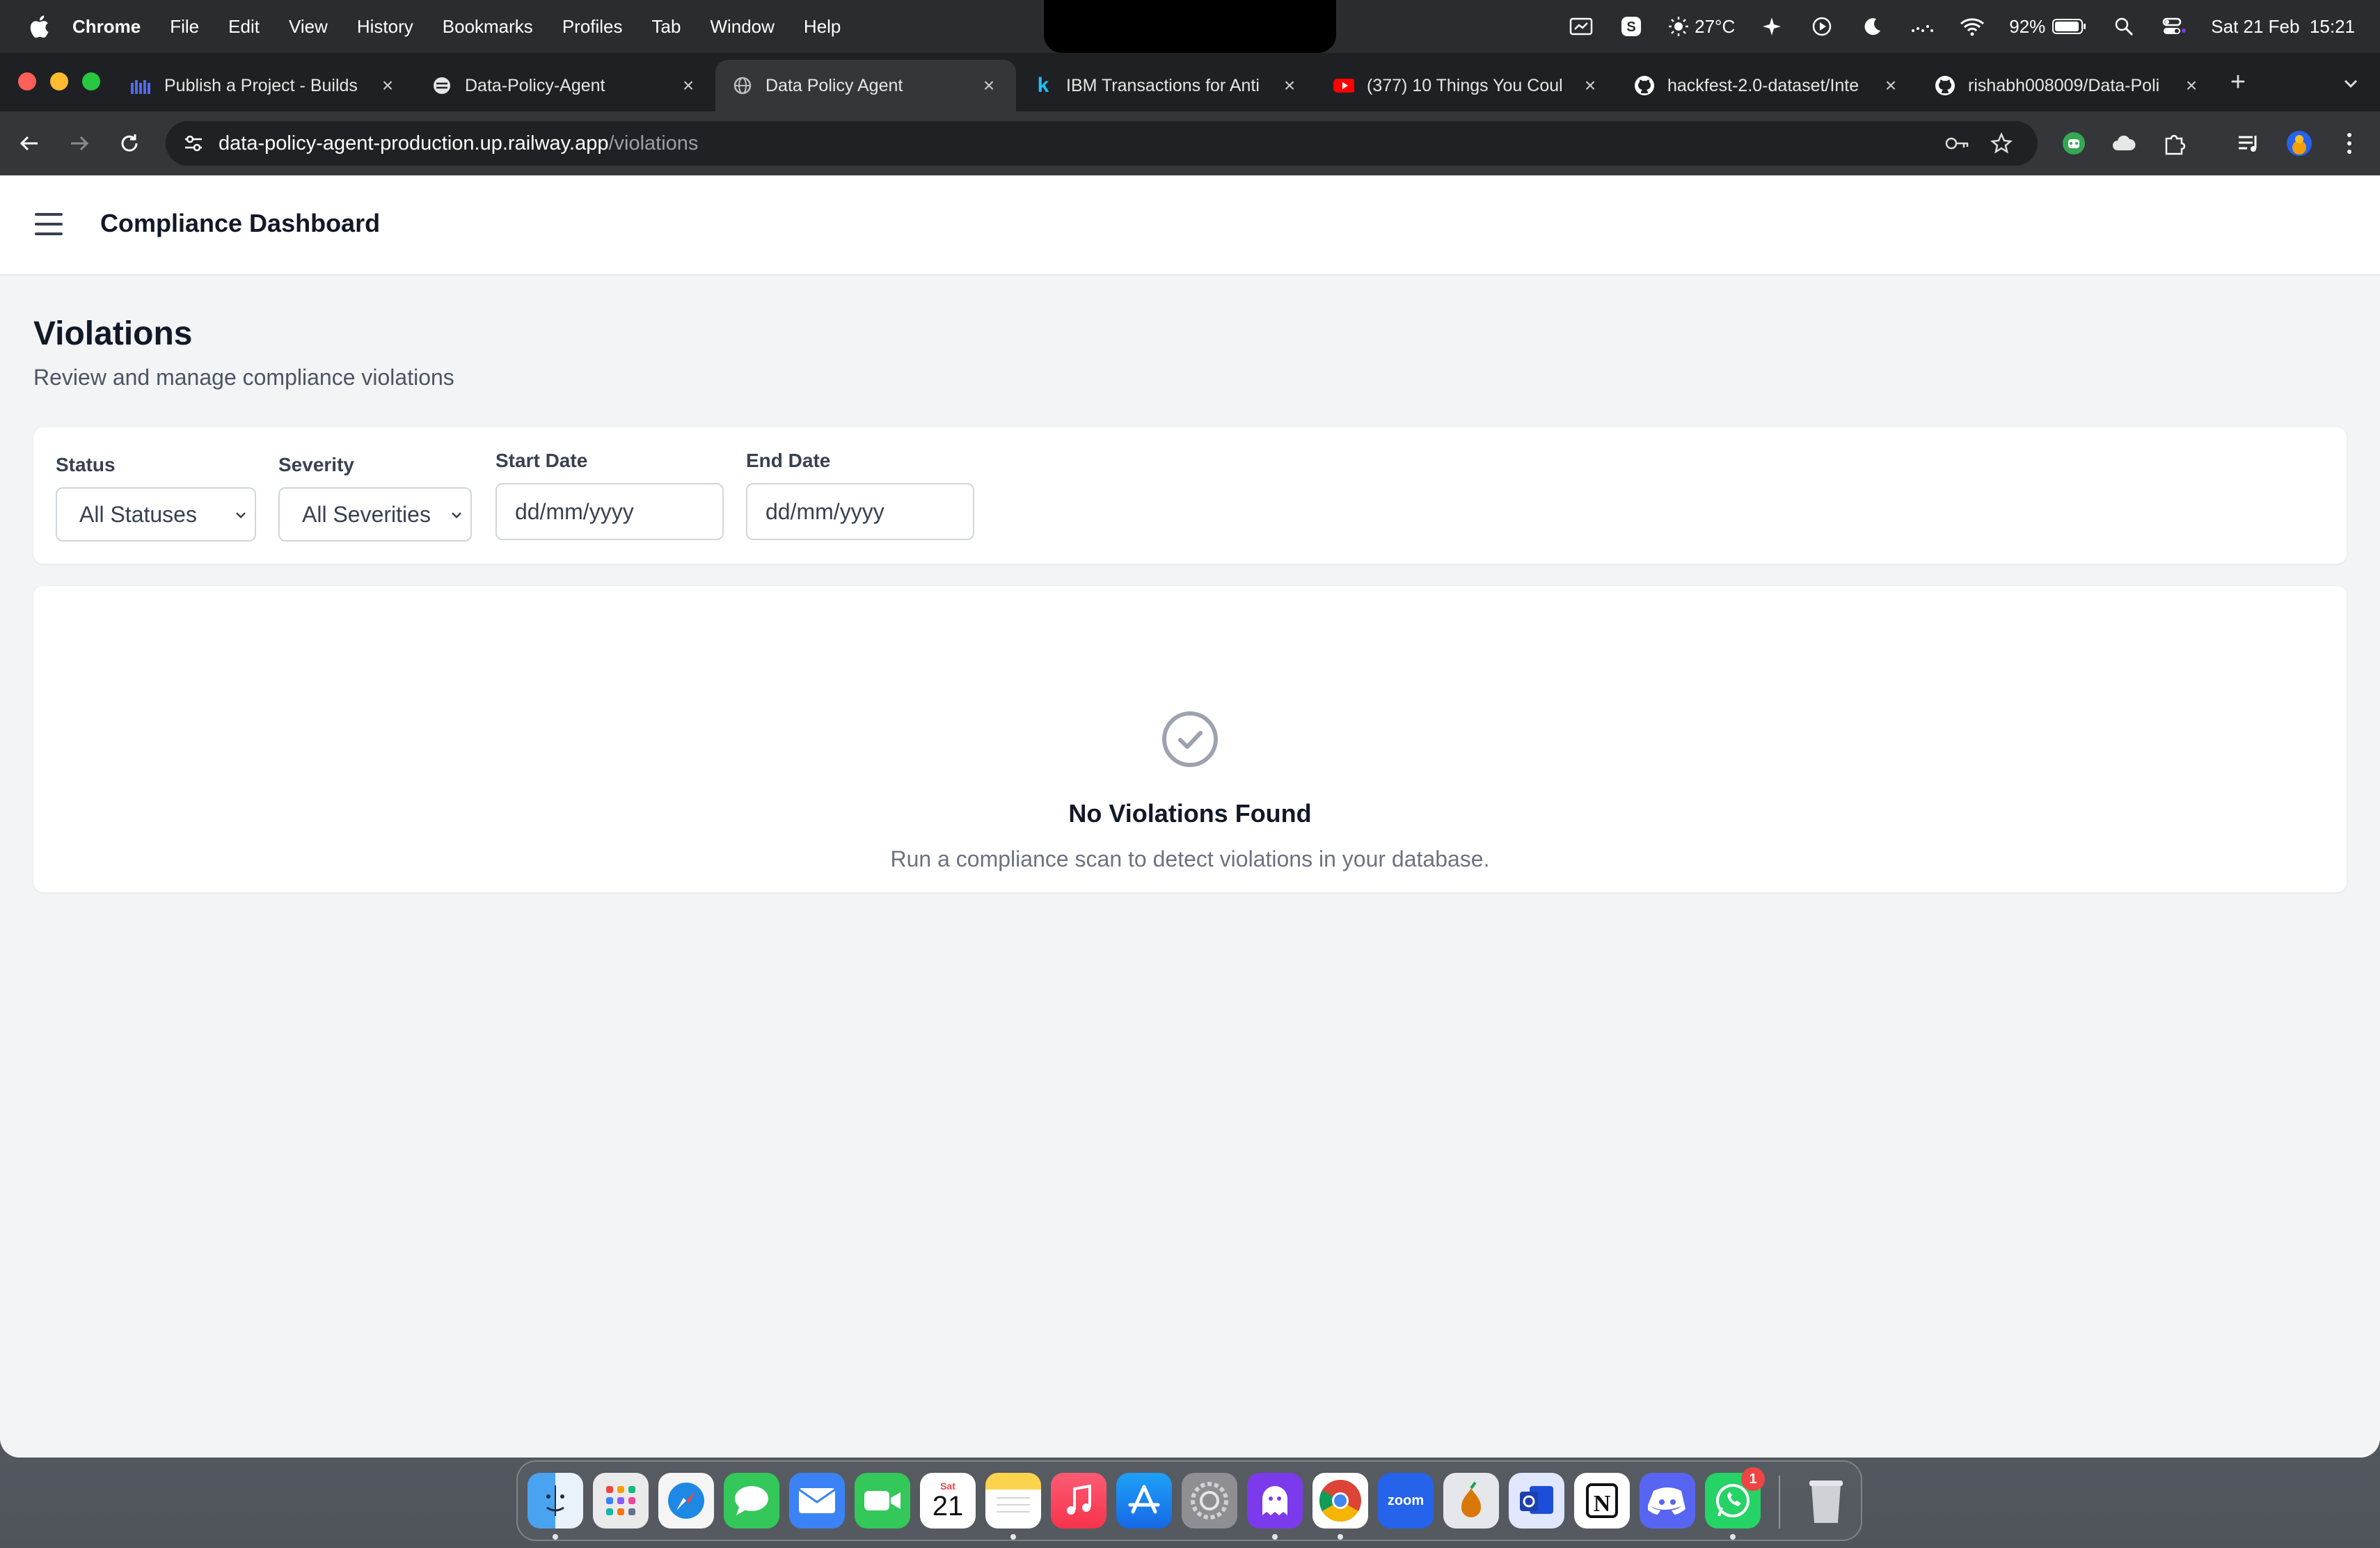 Image resolution: width=2380 pixels, height=1548 pixels. I want to click on screen-mirroring-icon, so click(1581, 26).